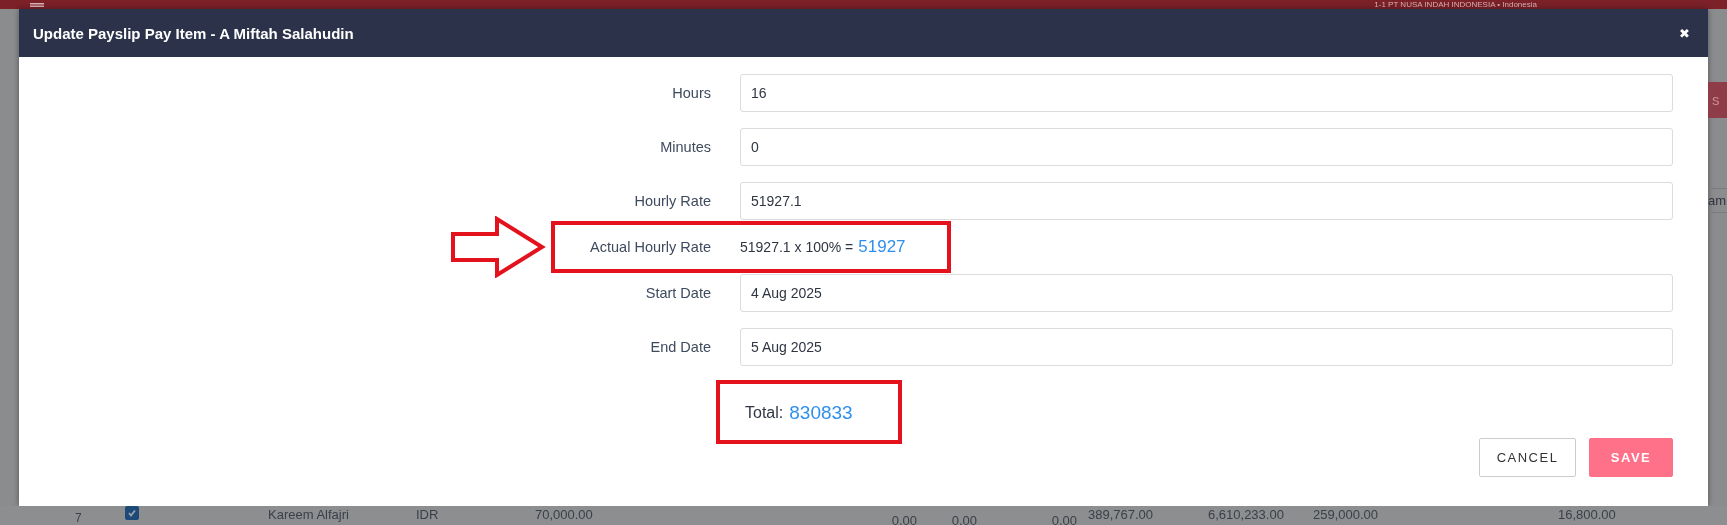  Describe the element at coordinates (1527, 457) in the screenshot. I see `cancel-button: CANCEL` at that location.